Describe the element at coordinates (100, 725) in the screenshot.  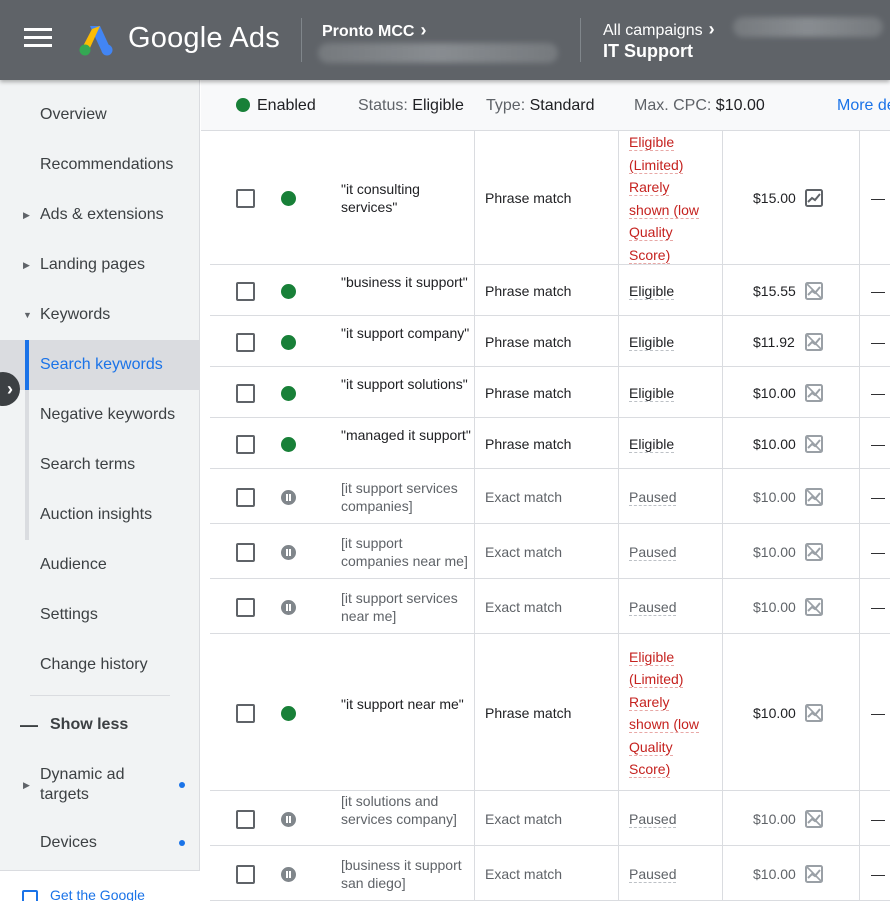
I see `sidebar-show-less: — Show less` at that location.